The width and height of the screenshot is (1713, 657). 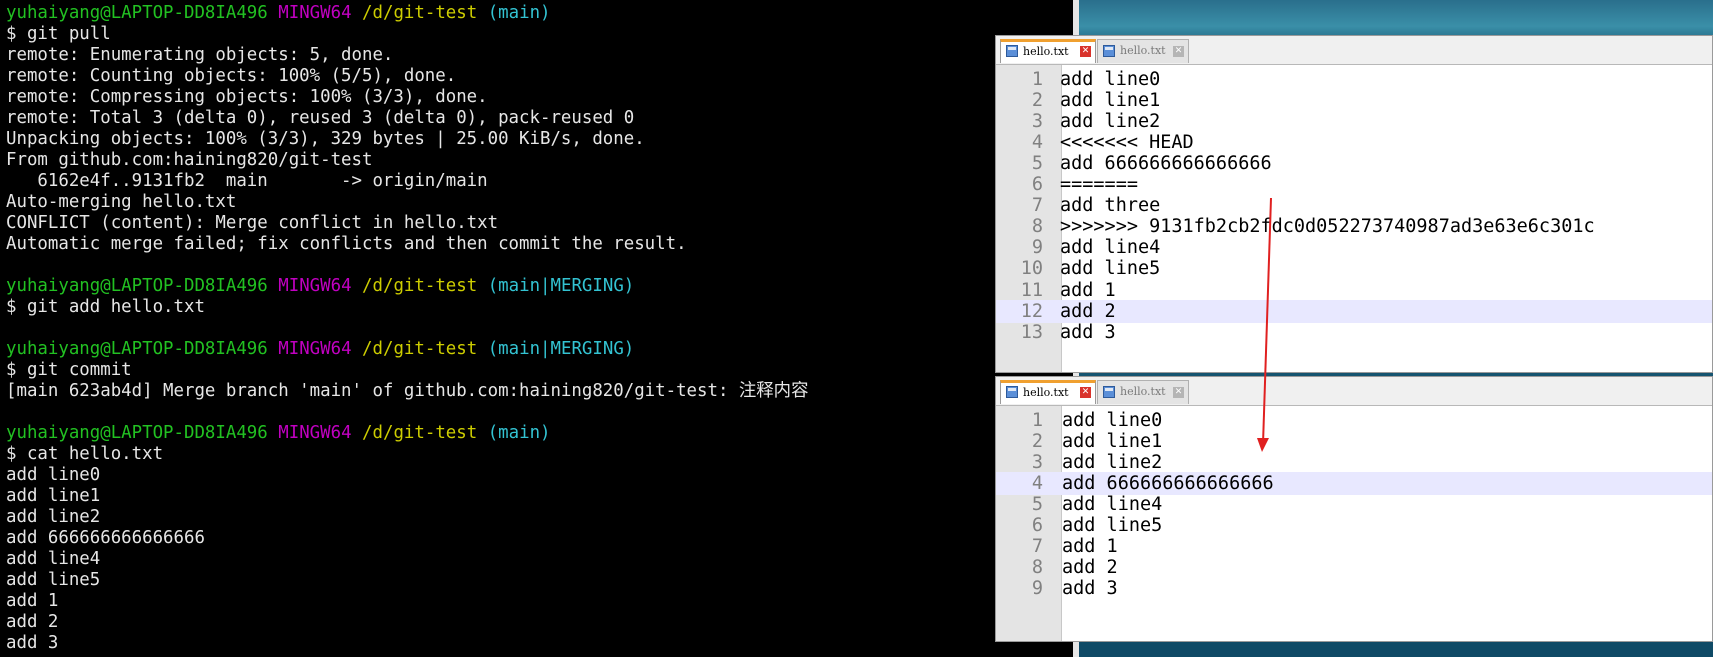 I want to click on line-number: 5, so click(x=1037, y=164).